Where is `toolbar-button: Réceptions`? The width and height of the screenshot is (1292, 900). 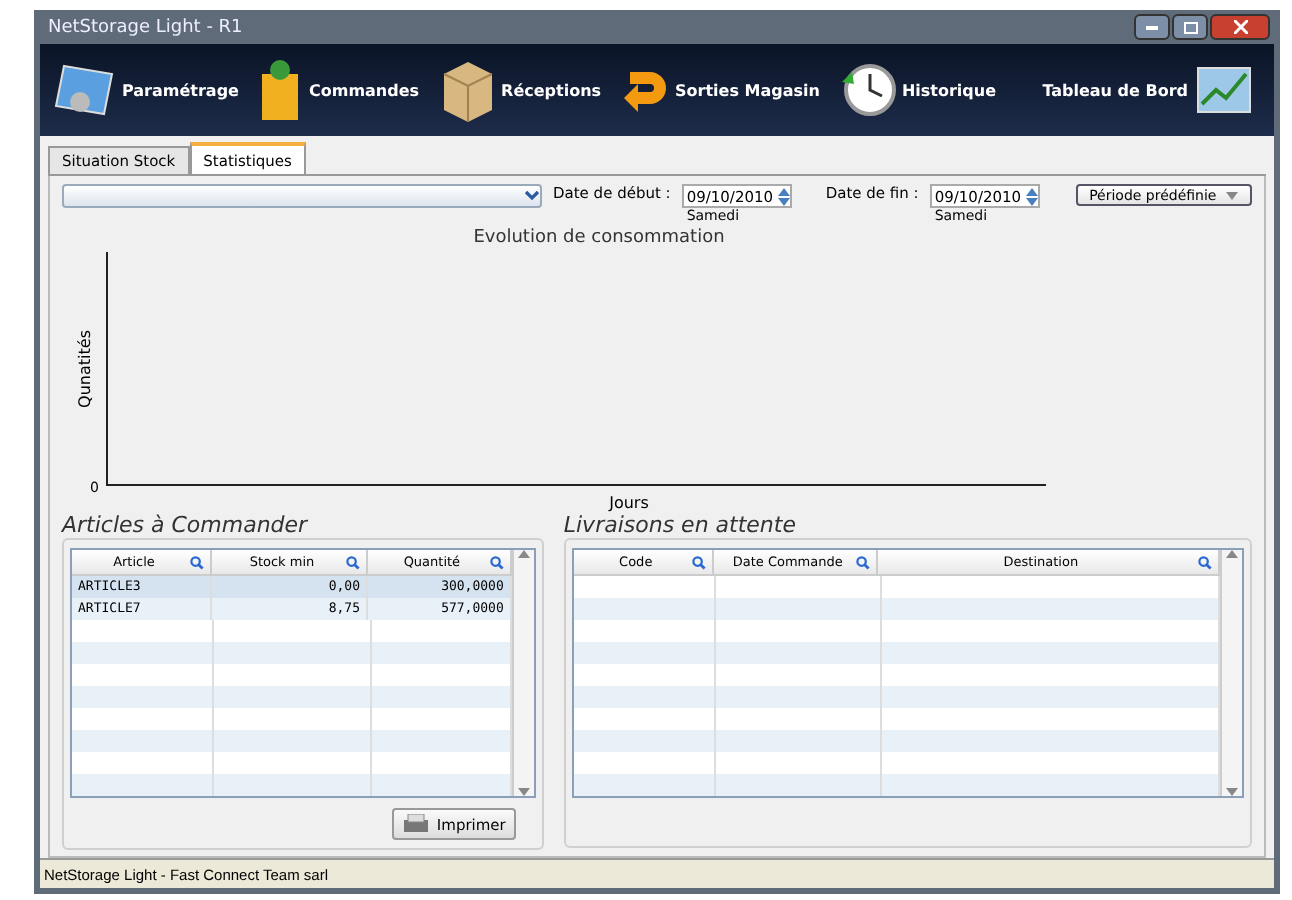 toolbar-button: Réceptions is located at coordinates (551, 90).